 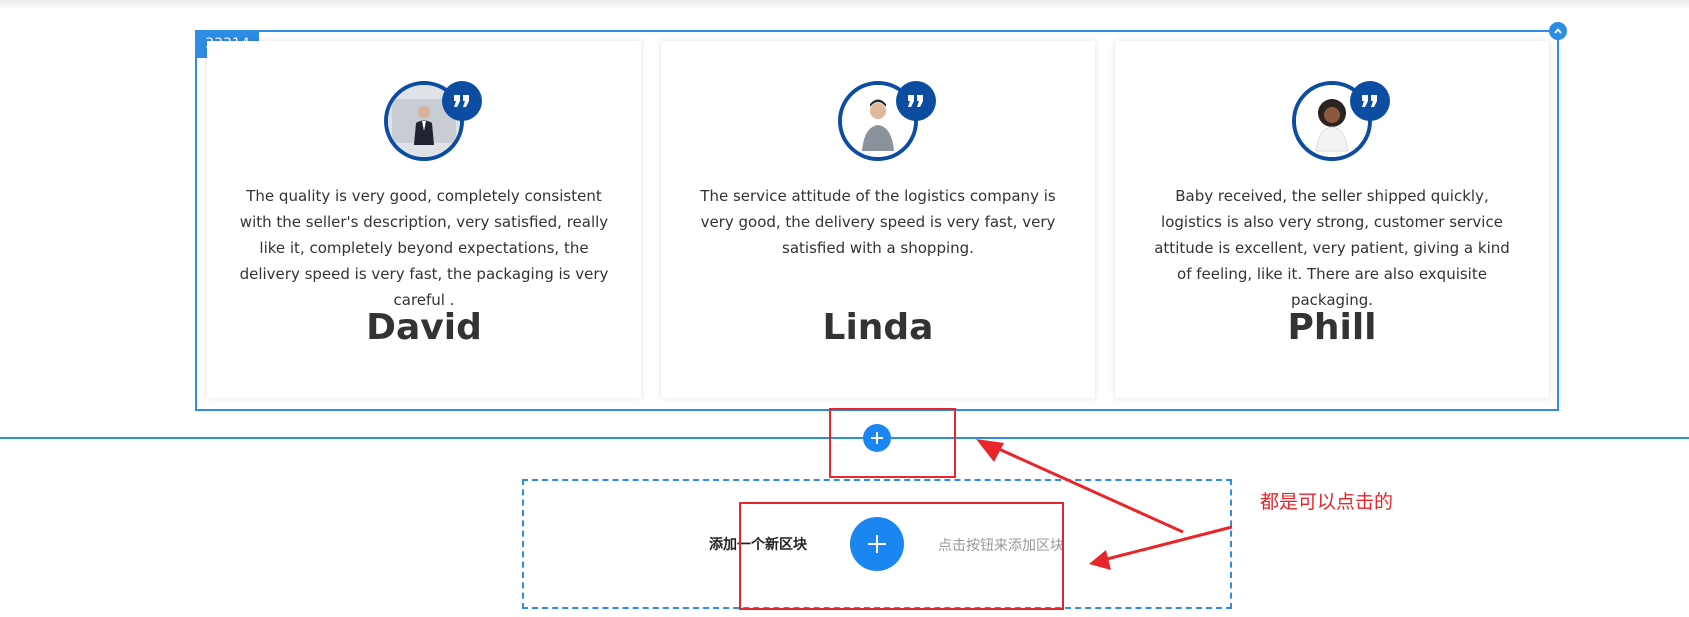 What do you see at coordinates (1080, 486) in the screenshot?
I see `arrow-to-insert-button` at bounding box center [1080, 486].